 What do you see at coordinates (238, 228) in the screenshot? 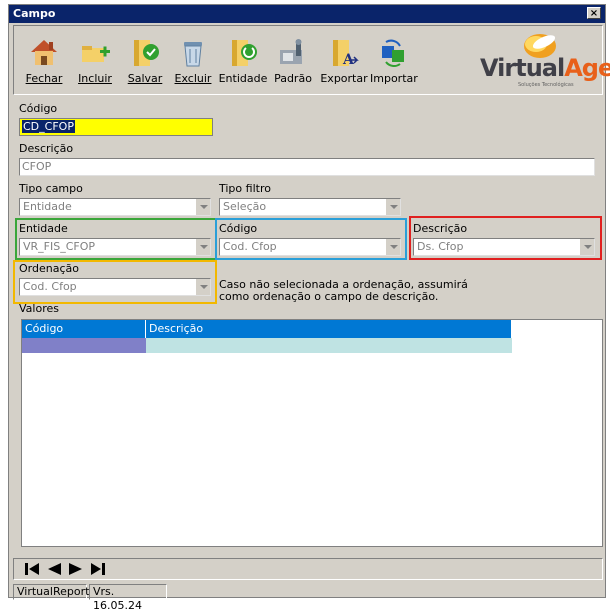
I see `codigo-combo-label: Código` at bounding box center [238, 228].